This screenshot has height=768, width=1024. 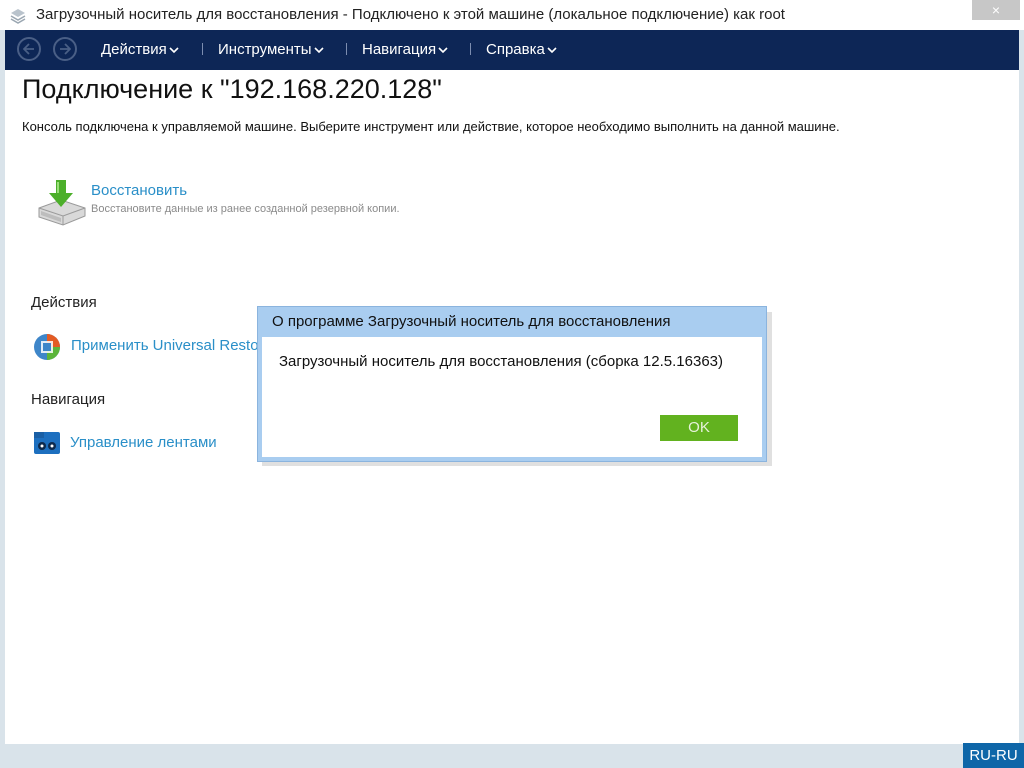 I want to click on back-button, so click(x=29, y=49).